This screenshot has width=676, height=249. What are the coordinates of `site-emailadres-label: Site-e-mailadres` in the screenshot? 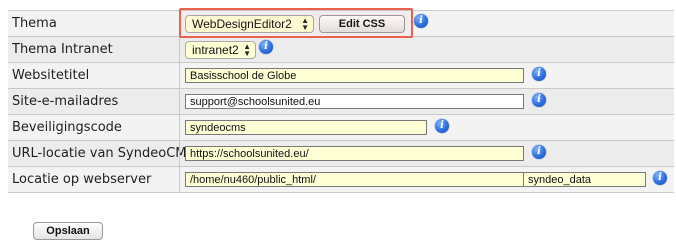 It's located at (65, 101).